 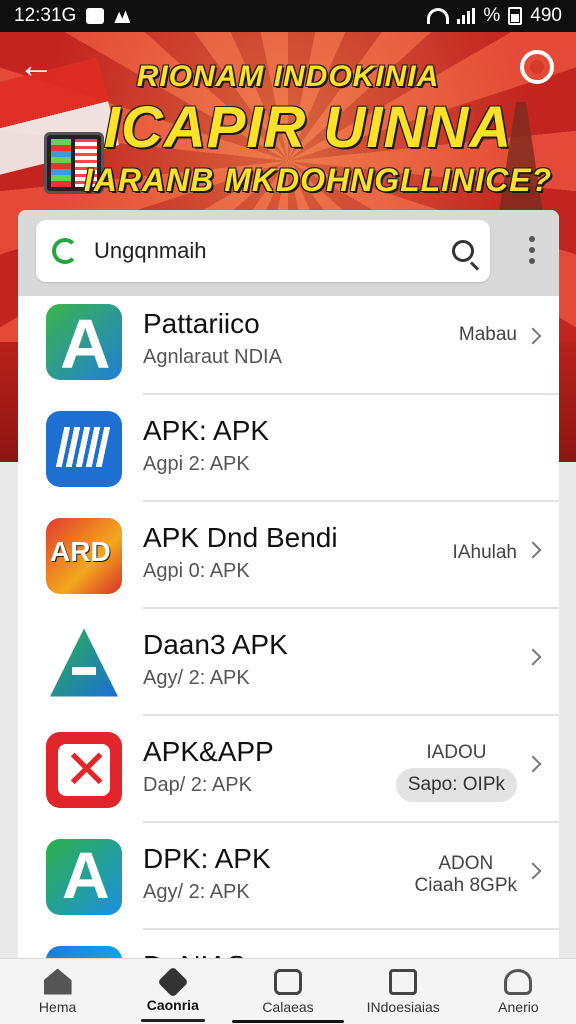 I want to click on app-meta: IAhulah, so click(x=484, y=552).